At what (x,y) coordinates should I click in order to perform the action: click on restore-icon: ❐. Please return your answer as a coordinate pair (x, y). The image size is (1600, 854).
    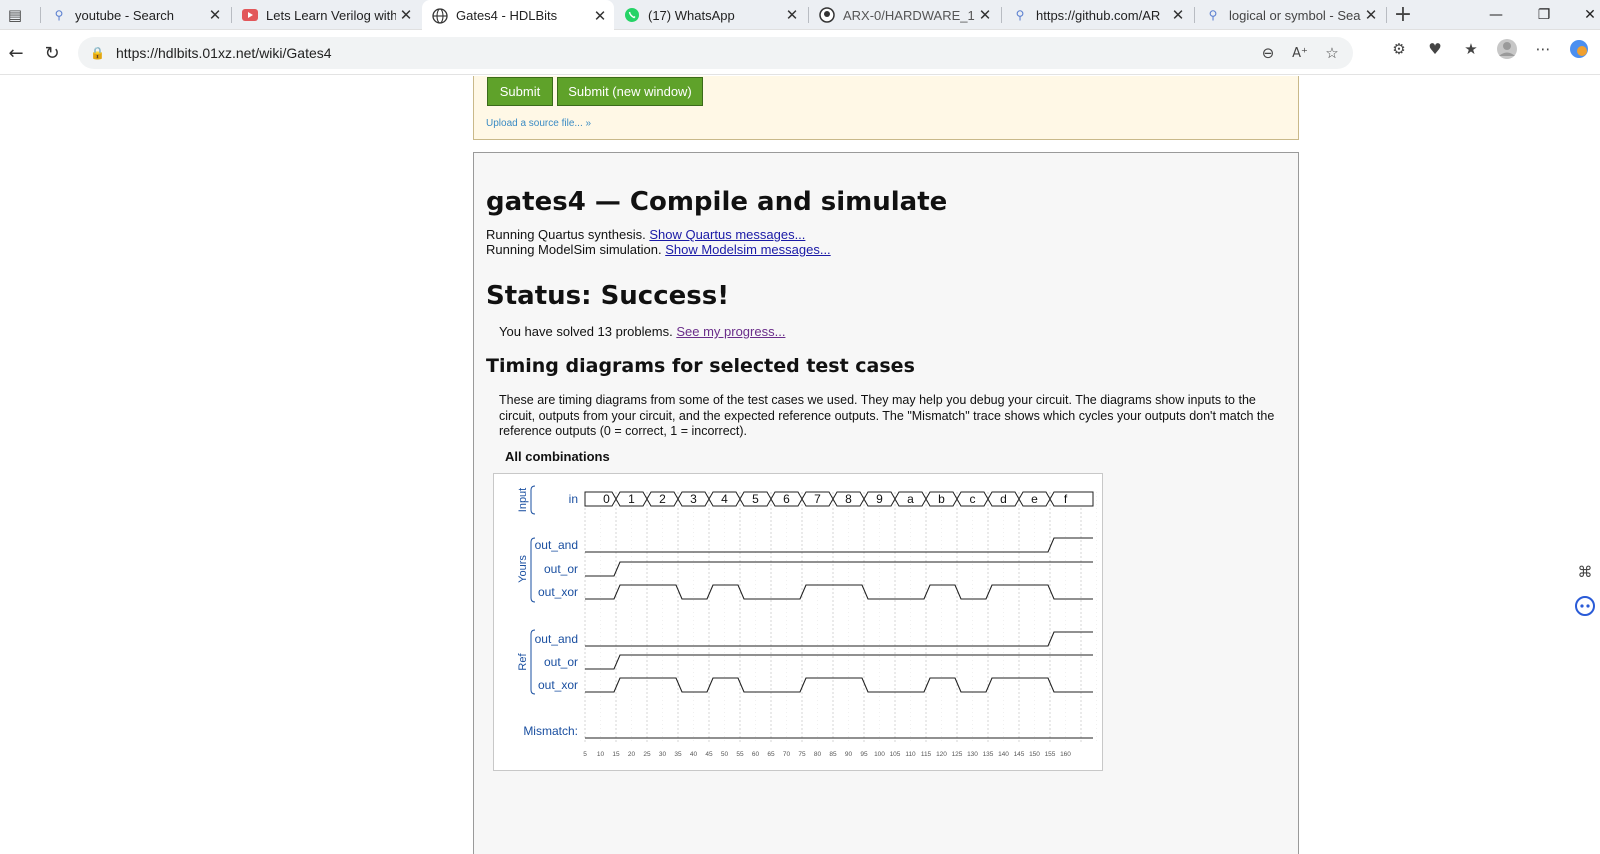
    Looking at the image, I should click on (1544, 15).